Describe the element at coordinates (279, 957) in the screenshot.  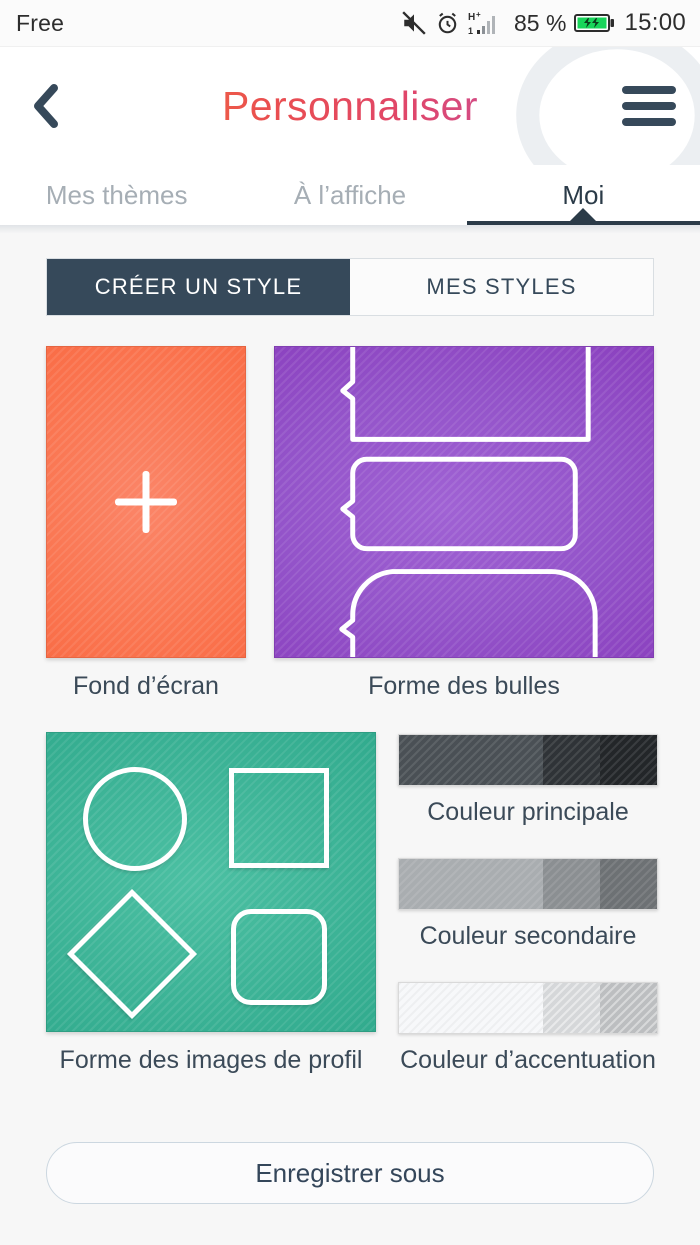
I see `rounded-square-shape-icon` at that location.